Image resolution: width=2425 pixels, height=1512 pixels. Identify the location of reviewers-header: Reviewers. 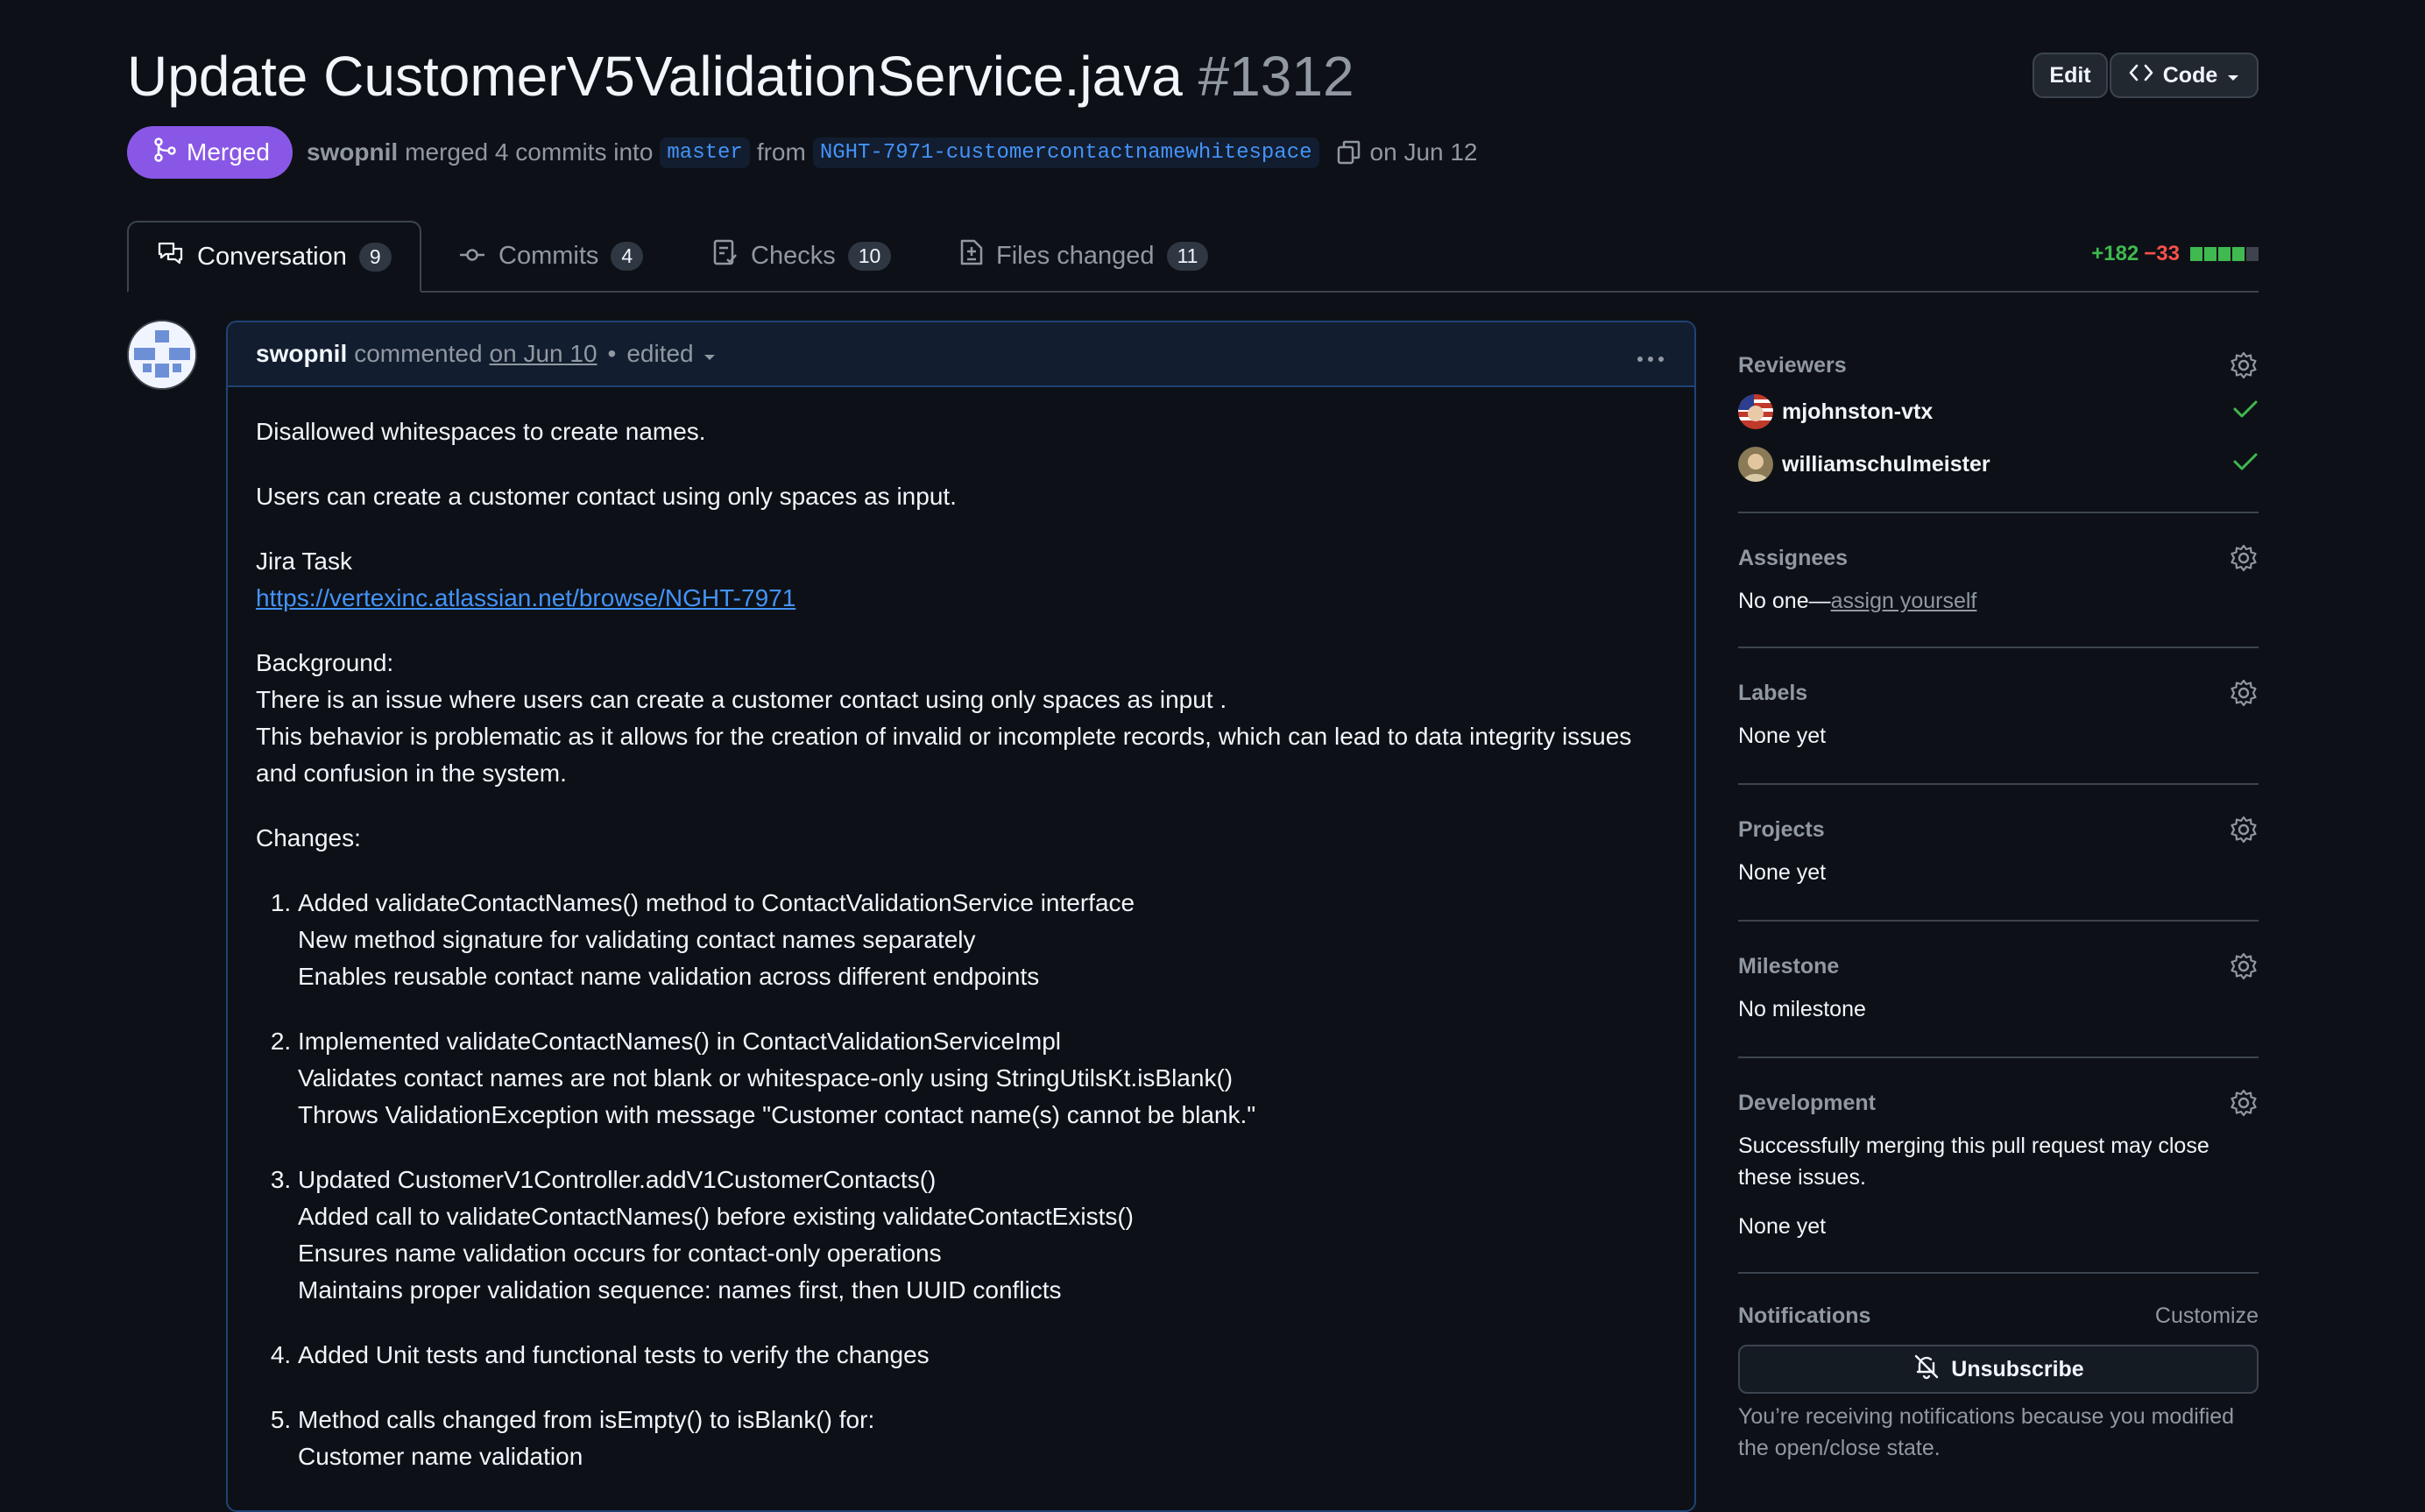
(1998, 350).